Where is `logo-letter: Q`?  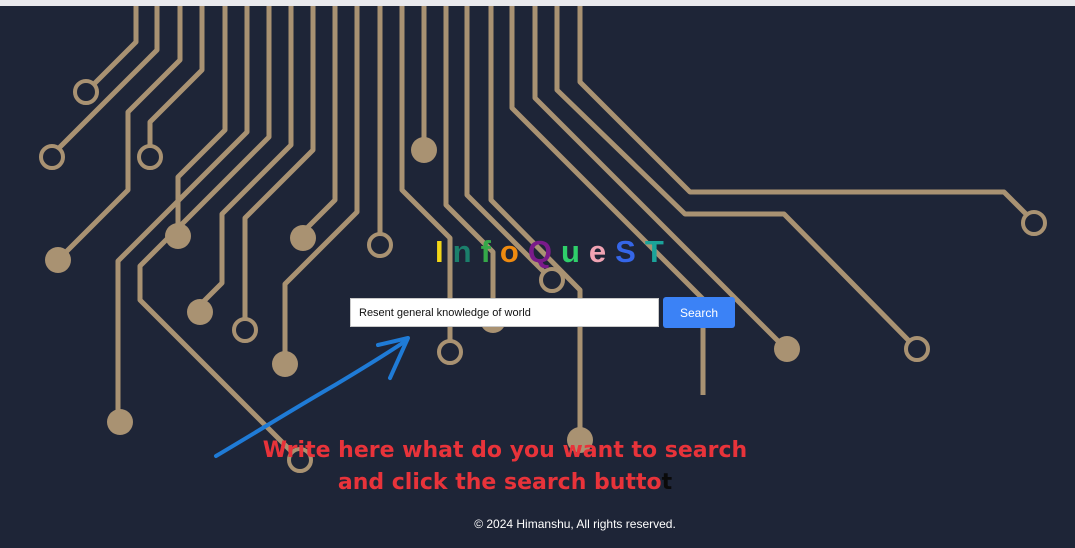 logo-letter: Q is located at coordinates (544, 251).